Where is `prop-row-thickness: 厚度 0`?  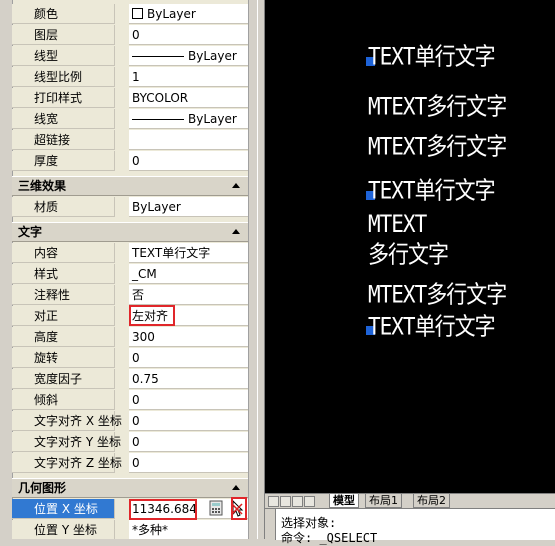
prop-row-thickness: 厚度 0 is located at coordinates (130, 161).